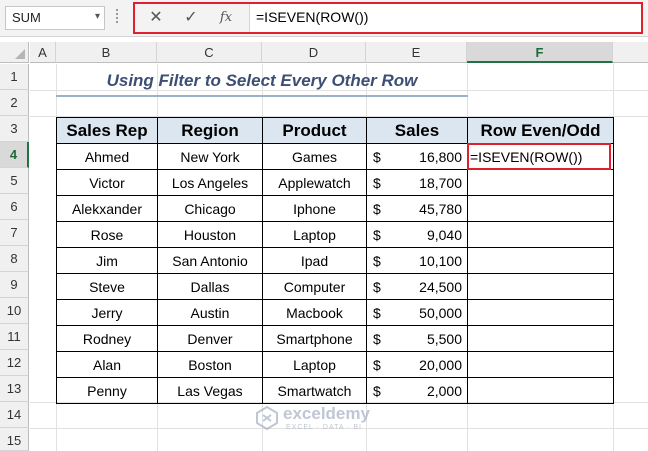 The height and width of the screenshot is (451, 648). What do you see at coordinates (210, 156) in the screenshot?
I see `cell-region: New York` at bounding box center [210, 156].